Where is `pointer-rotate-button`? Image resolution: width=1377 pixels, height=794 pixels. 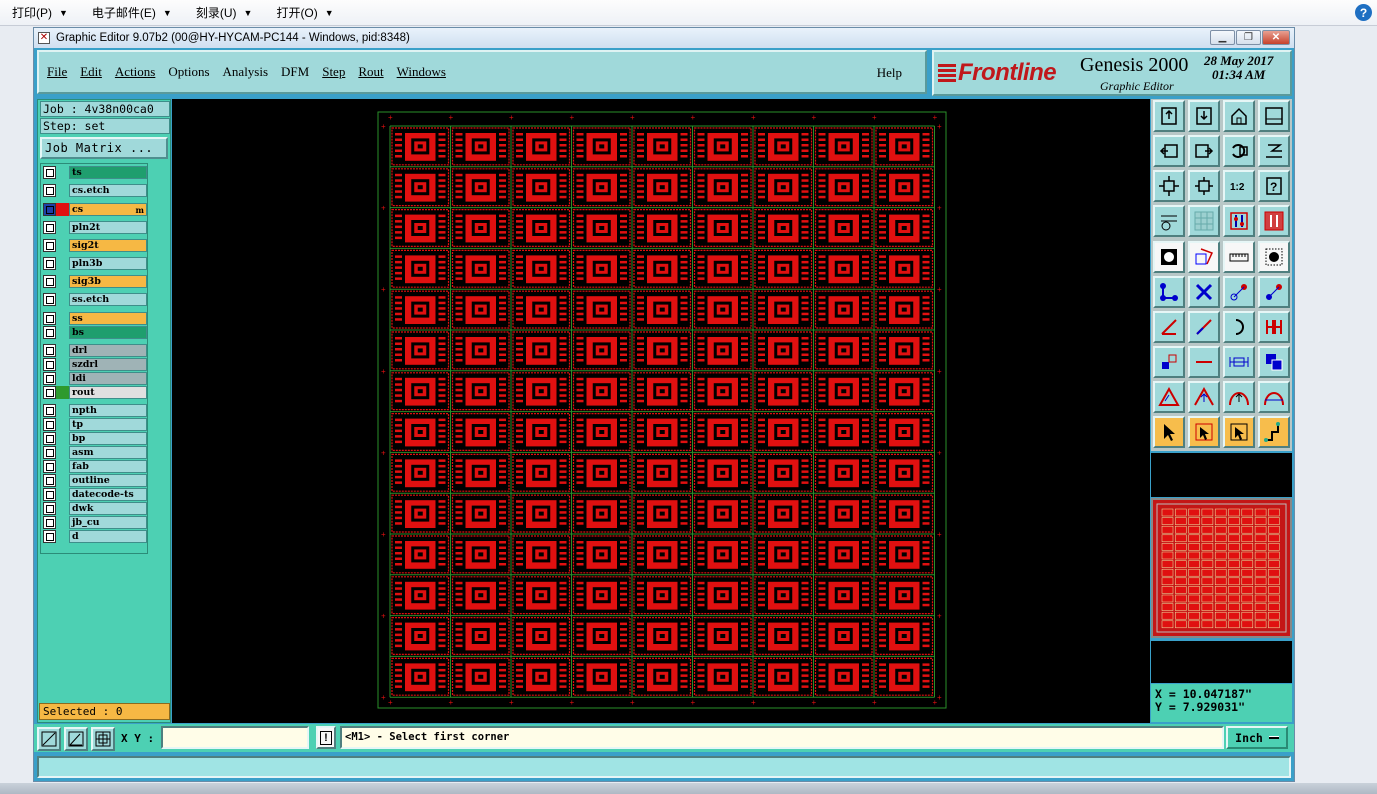 pointer-rotate-button is located at coordinates (1239, 432).